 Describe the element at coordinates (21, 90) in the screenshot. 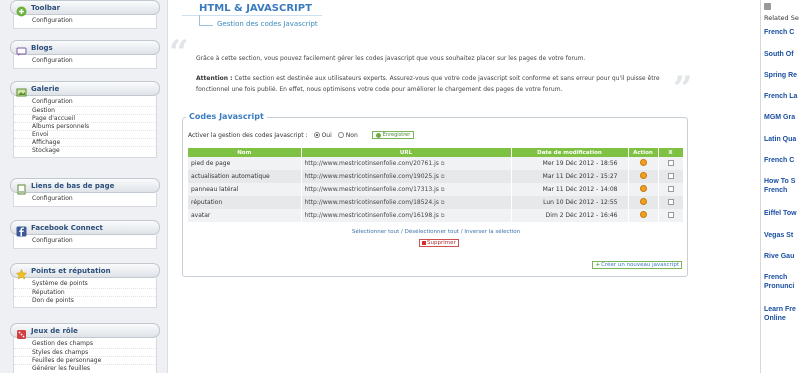

I see `gallery-icon` at that location.